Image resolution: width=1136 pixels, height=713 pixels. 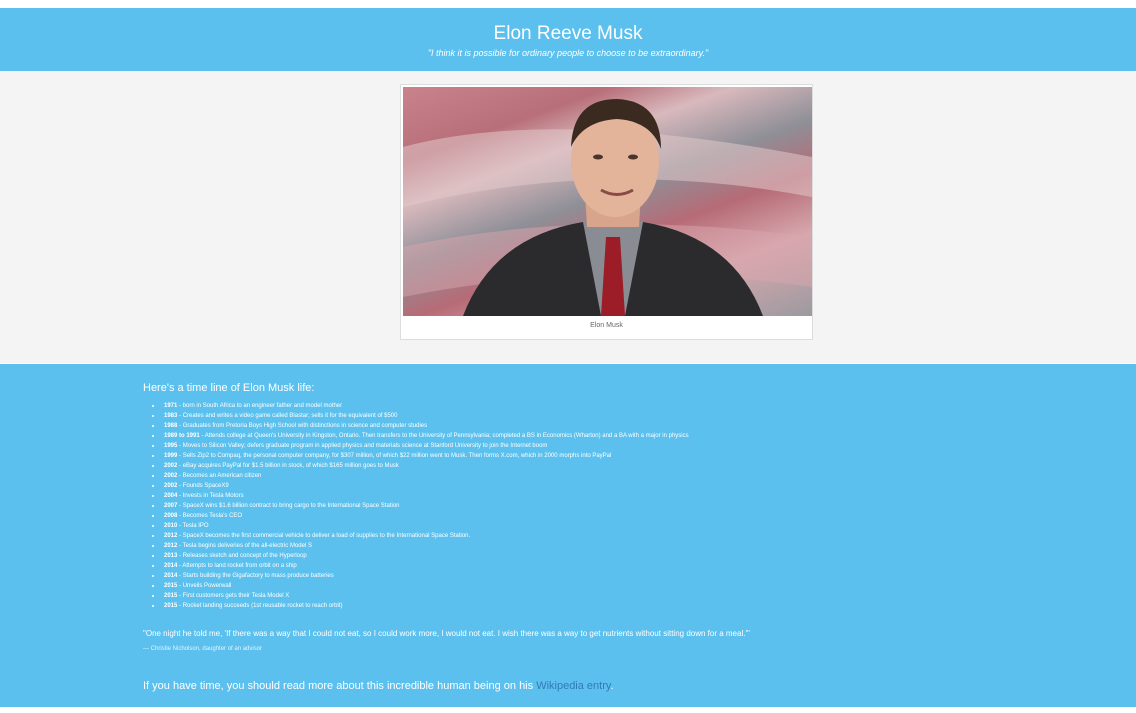 What do you see at coordinates (612, 686) in the screenshot?
I see `read-more-period: .` at bounding box center [612, 686].